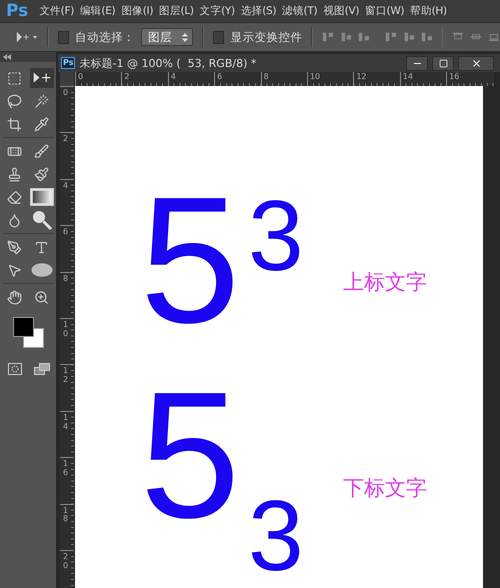  What do you see at coordinates (42, 369) in the screenshot?
I see `screen-mode-icon` at bounding box center [42, 369].